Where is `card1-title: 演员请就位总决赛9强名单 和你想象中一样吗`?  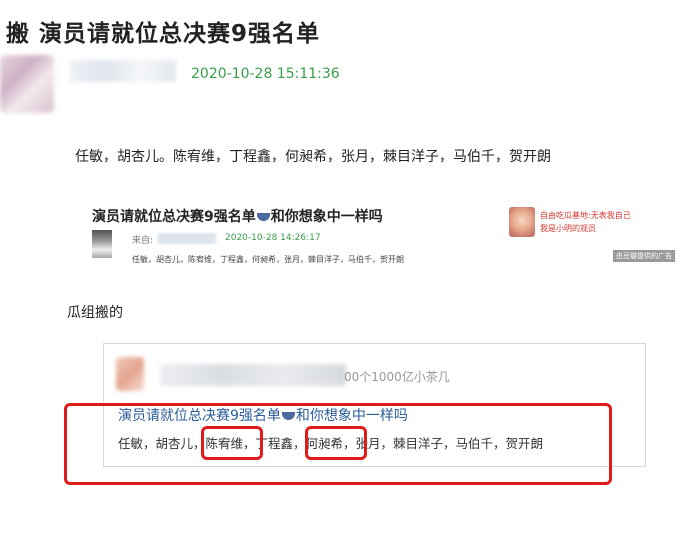
card1-title: 演员请就位总决赛9强名单 和你想象中一样吗 is located at coordinates (237, 216).